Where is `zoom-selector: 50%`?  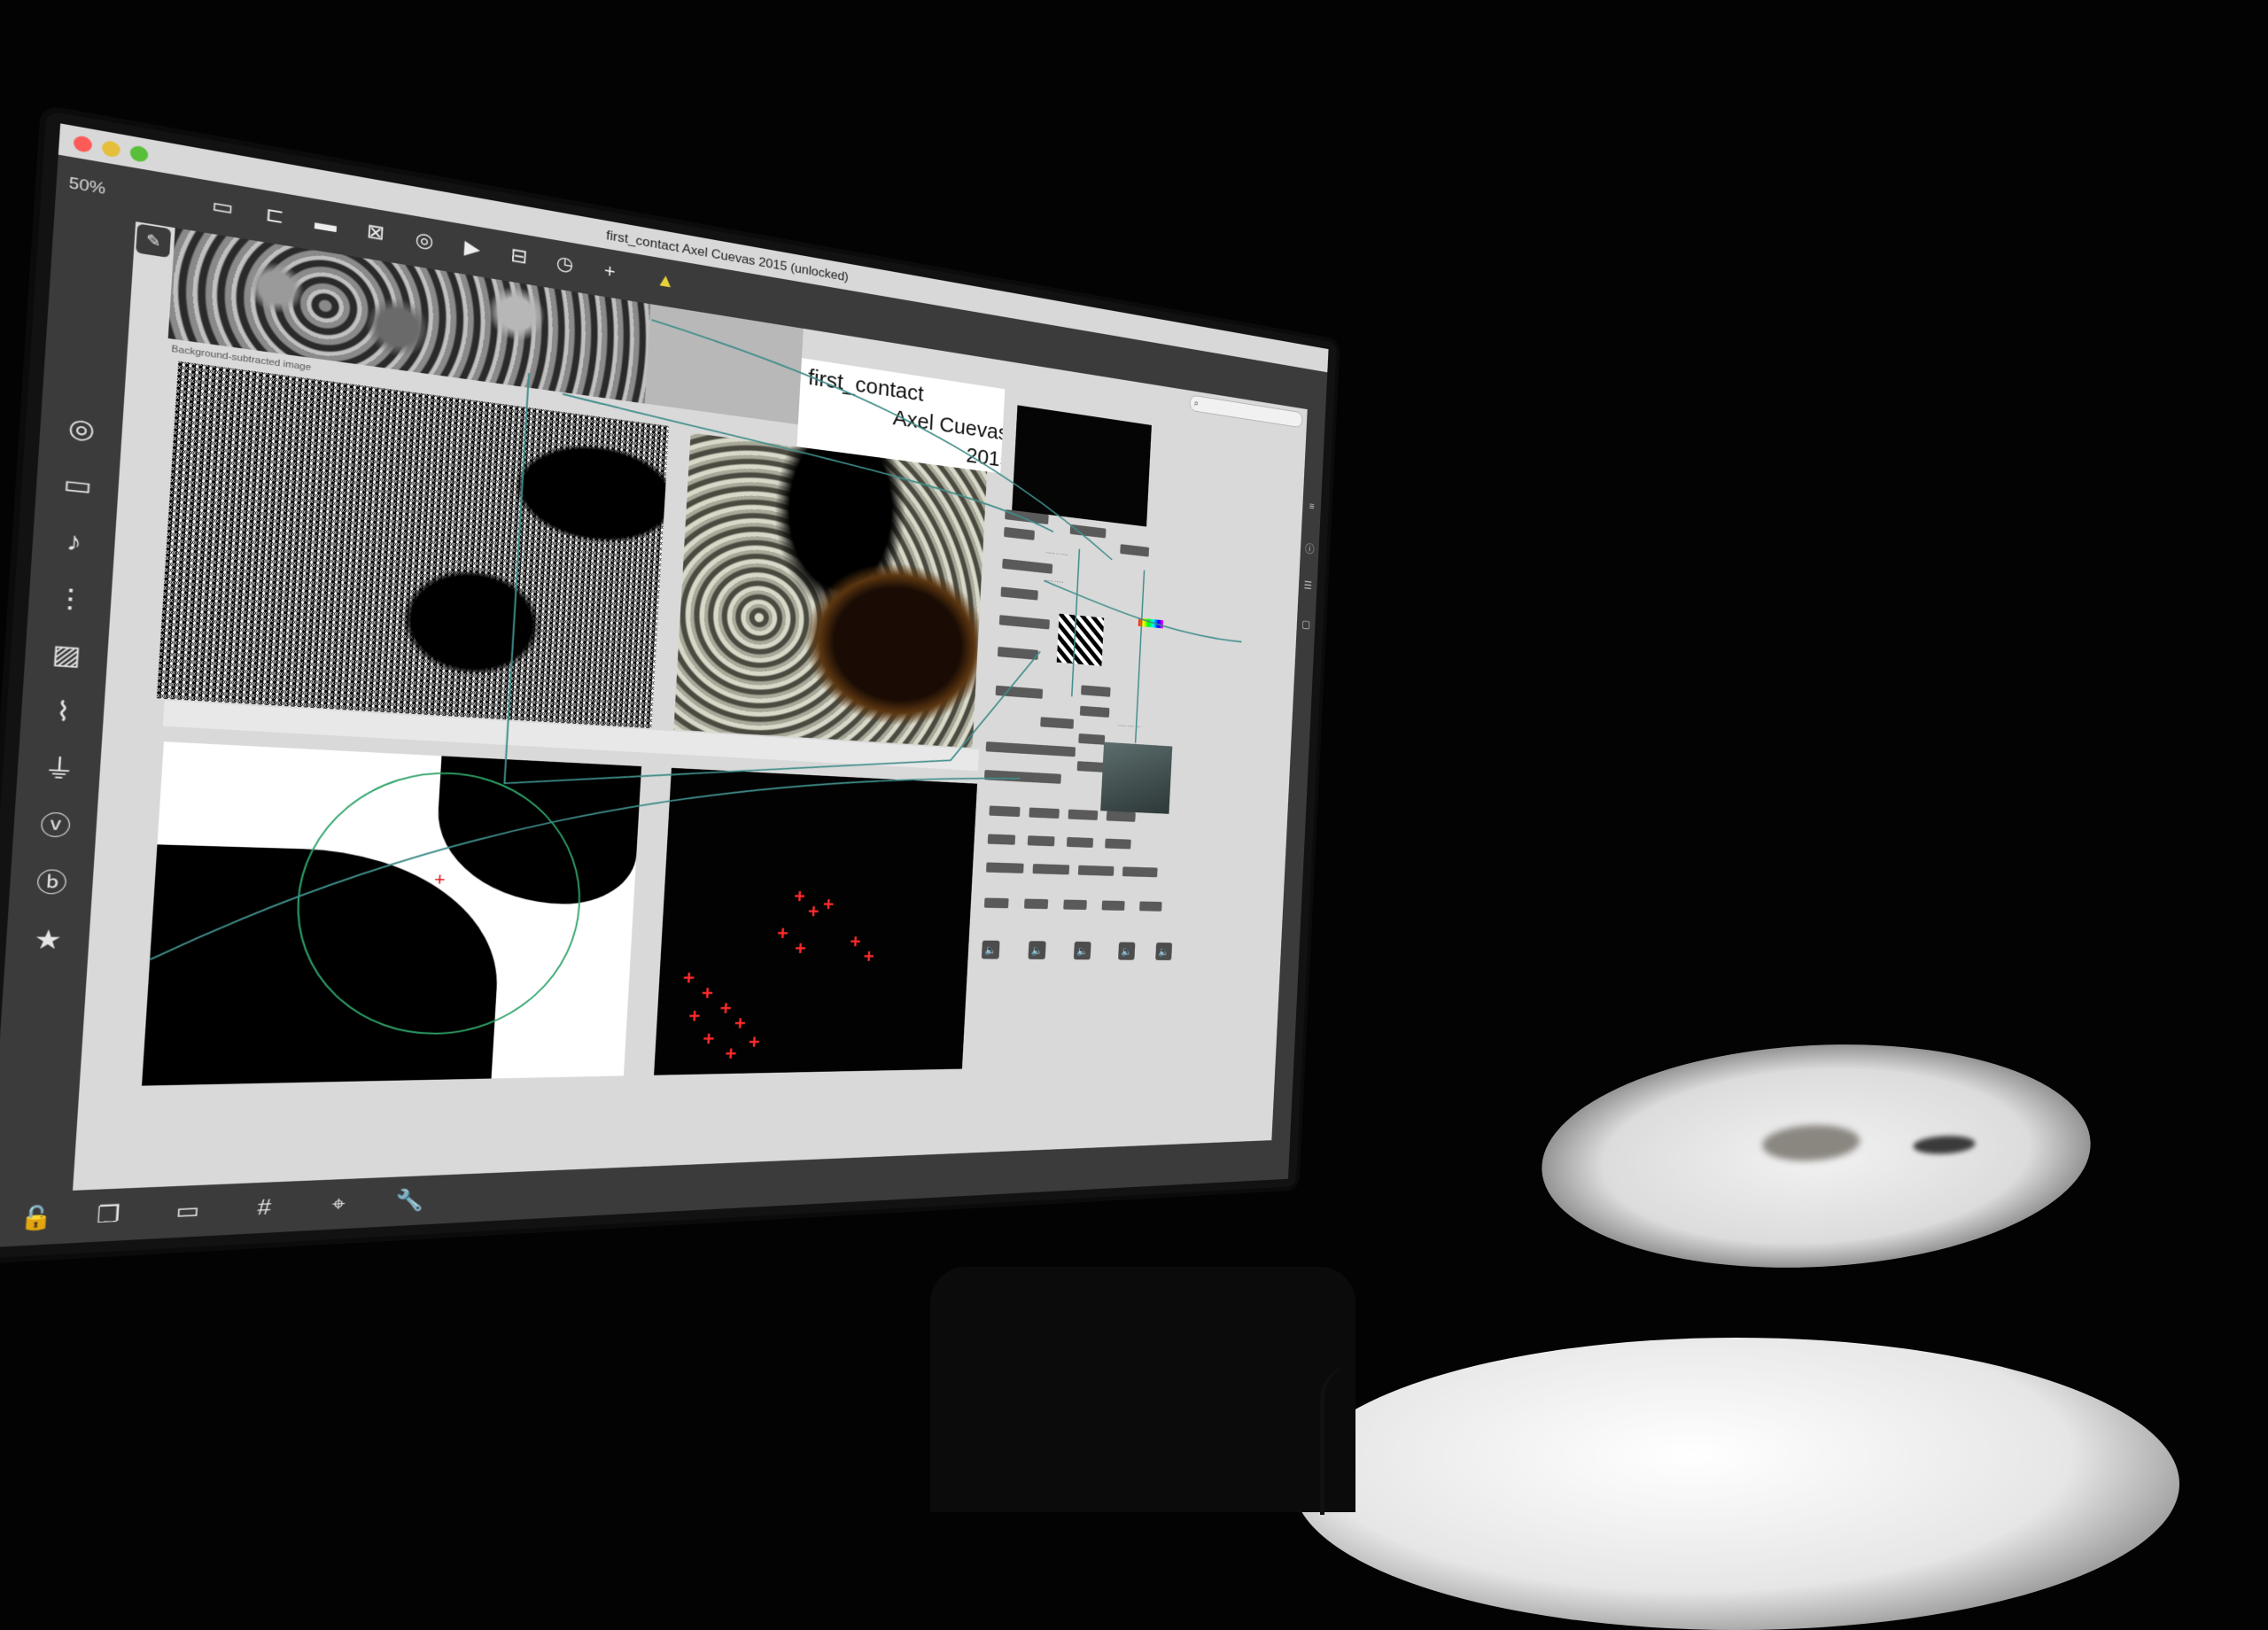
zoom-selector: 50% is located at coordinates (87, 186).